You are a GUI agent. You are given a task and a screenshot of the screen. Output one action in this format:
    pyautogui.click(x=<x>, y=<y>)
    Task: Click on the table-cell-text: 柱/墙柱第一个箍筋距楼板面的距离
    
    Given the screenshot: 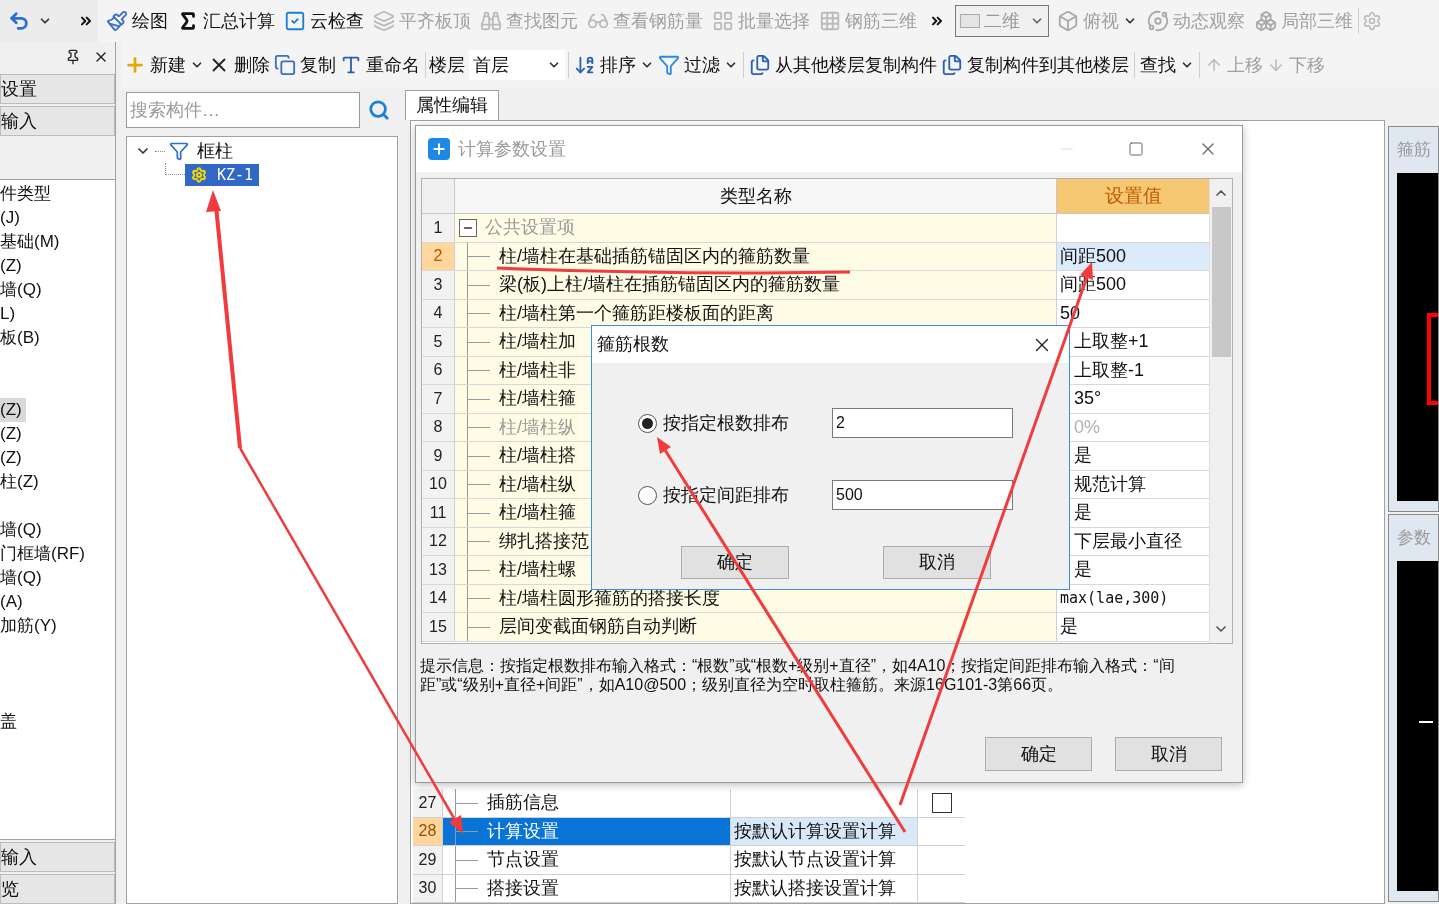 What is the action you would take?
    pyautogui.click(x=636, y=313)
    